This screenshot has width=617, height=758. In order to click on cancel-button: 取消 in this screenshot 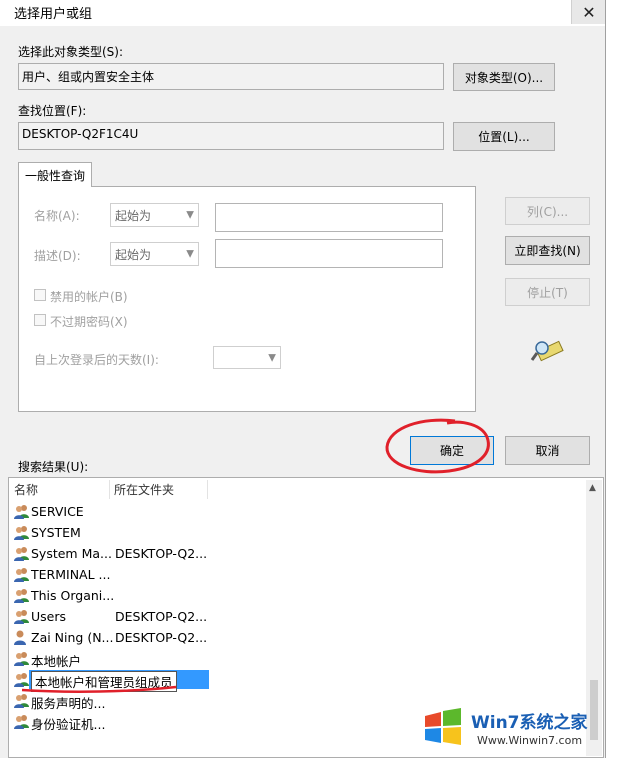, I will do `click(547, 450)`.